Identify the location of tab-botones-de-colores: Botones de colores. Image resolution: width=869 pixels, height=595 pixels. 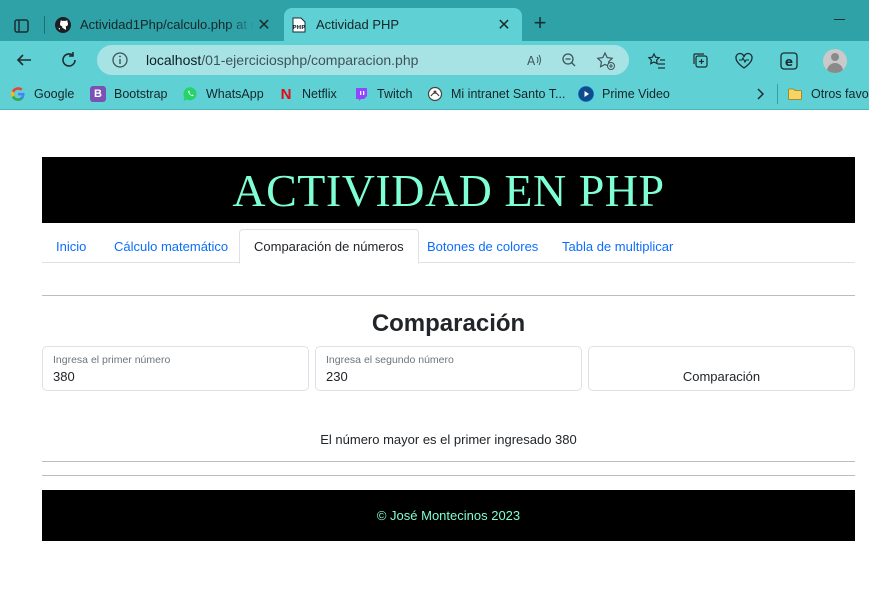
(482, 246).